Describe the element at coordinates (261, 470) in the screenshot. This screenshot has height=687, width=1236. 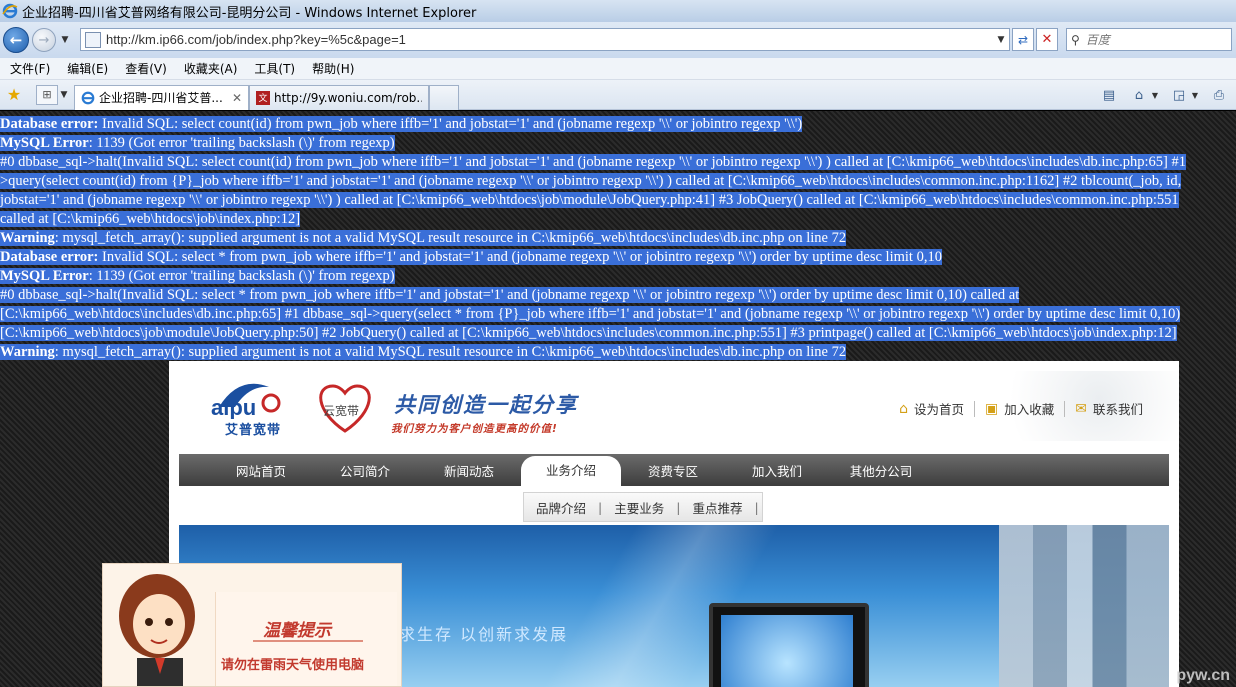
I see `site-nav-item: 网站首页` at that location.